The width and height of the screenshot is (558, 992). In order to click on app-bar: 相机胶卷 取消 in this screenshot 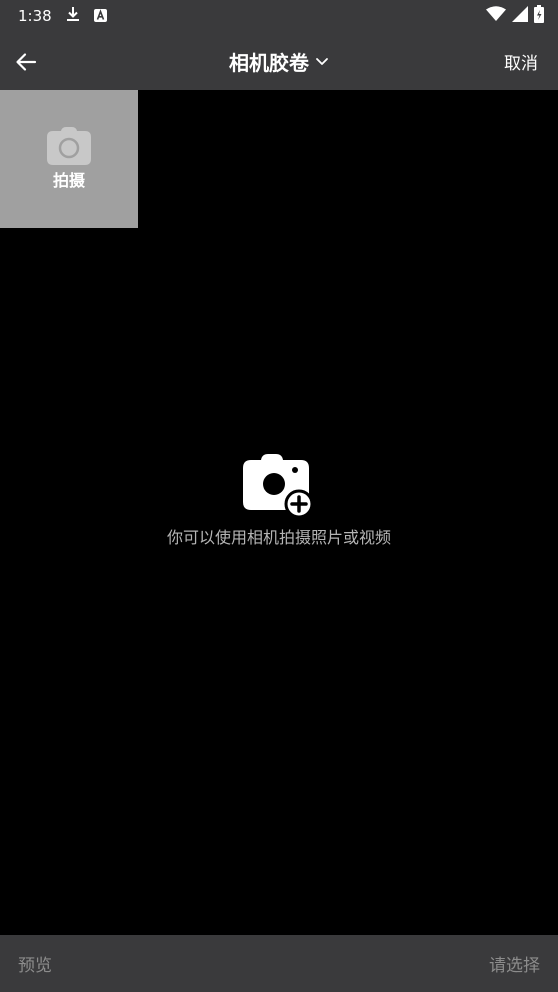, I will do `click(279, 61)`.